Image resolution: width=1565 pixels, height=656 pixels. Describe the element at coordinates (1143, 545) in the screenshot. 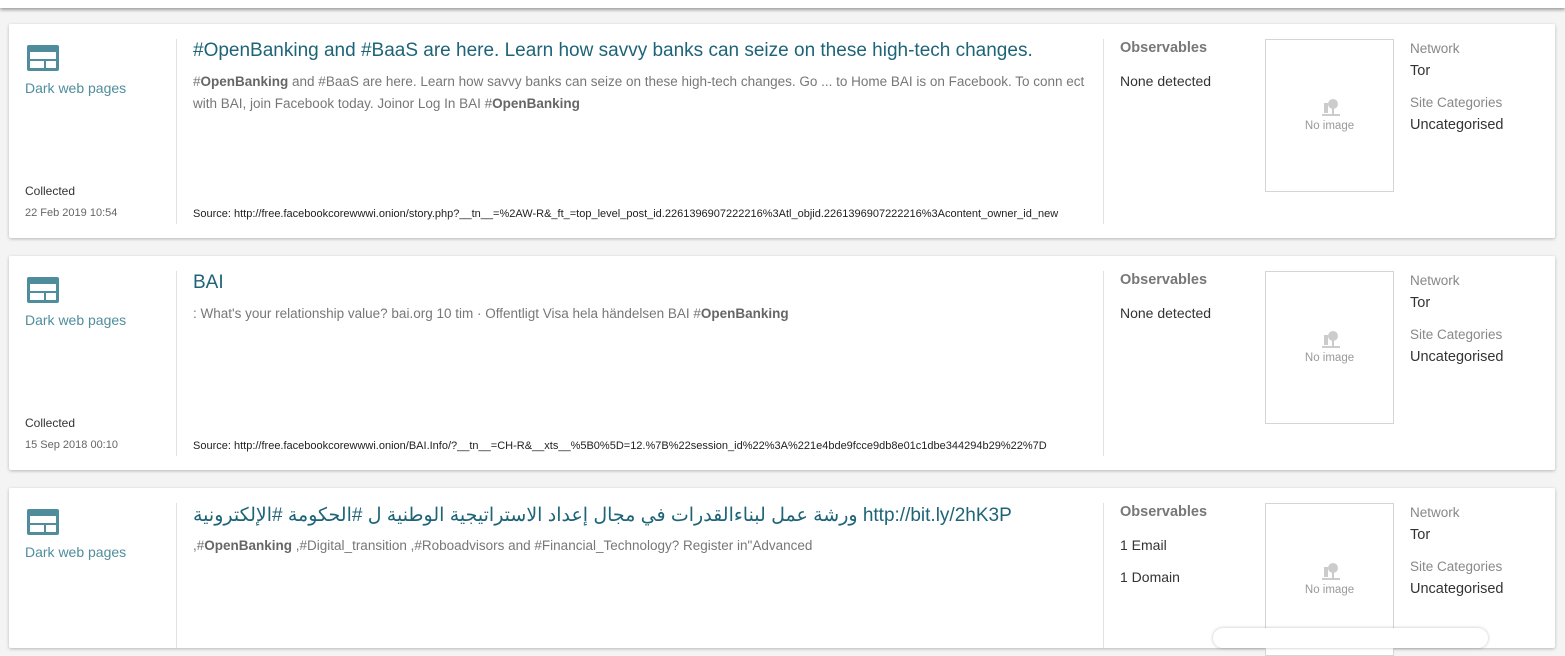

I see `observable-item: 1 Email` at that location.